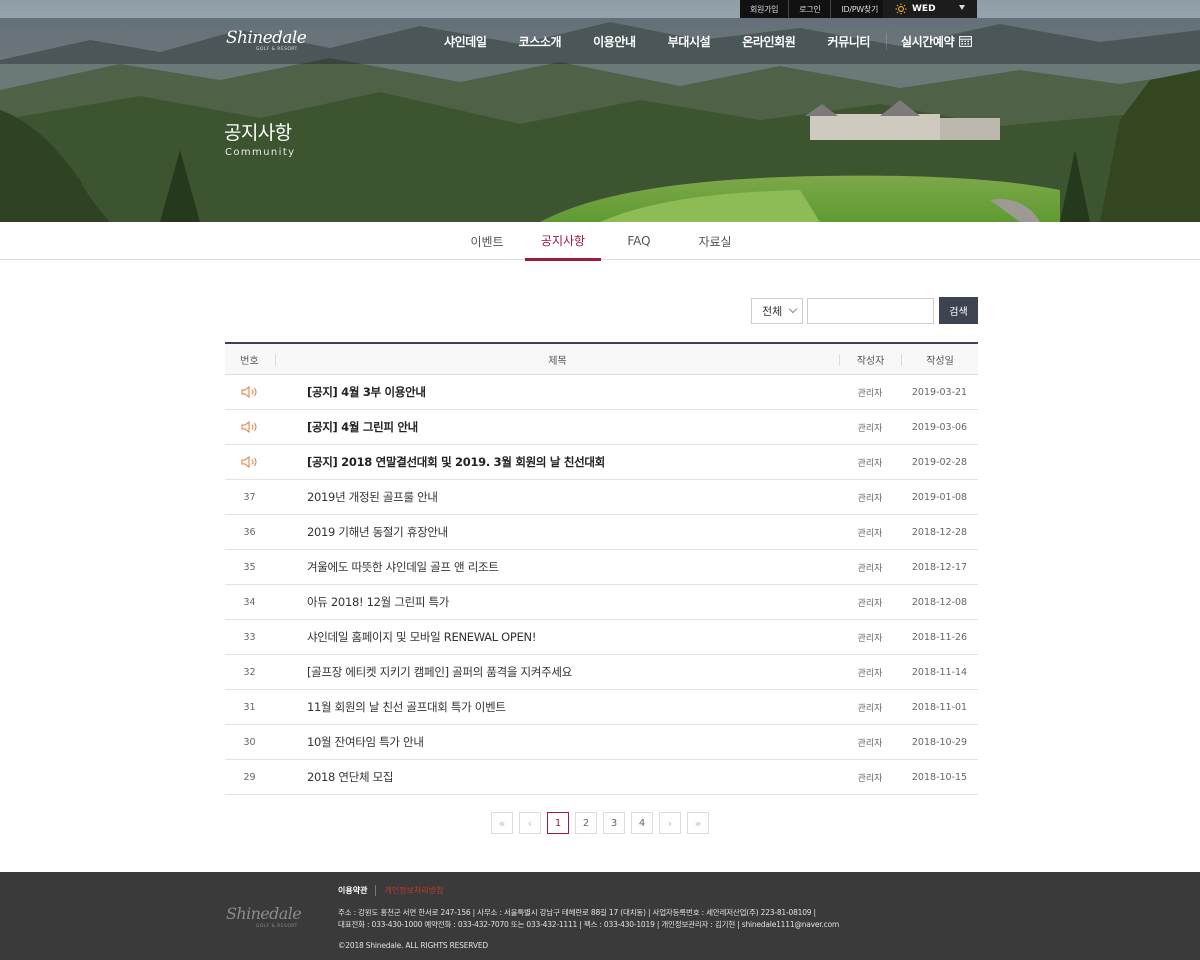  I want to click on column-number: 번호, so click(249, 361).